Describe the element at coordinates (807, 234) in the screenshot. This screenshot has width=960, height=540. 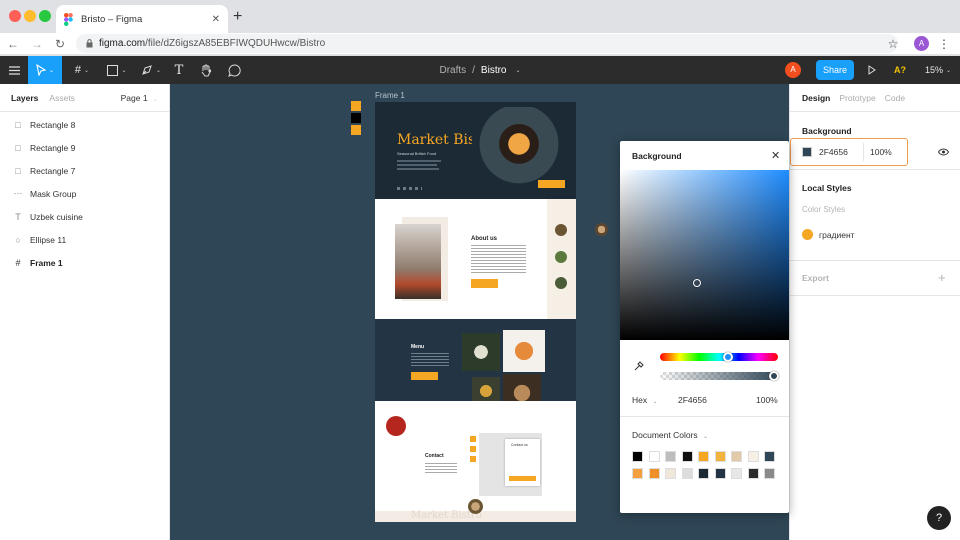
I see `style-swatch` at that location.